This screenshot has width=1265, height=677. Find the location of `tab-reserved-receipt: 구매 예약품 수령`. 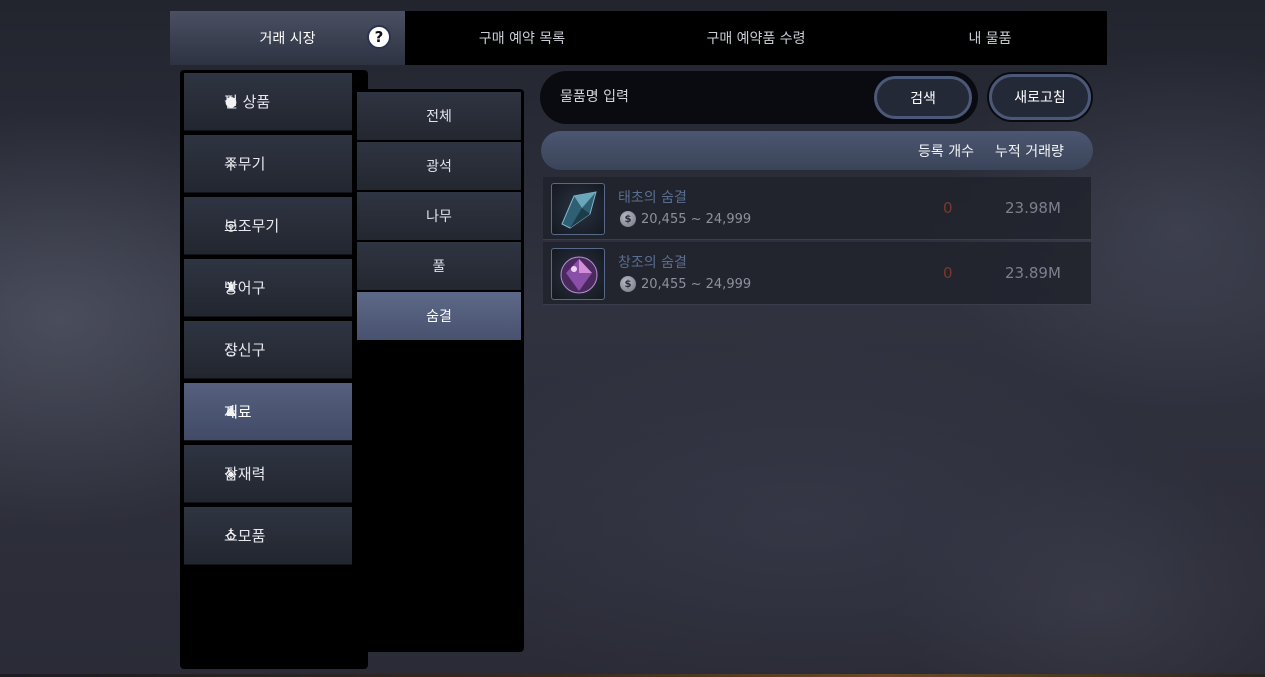

tab-reserved-receipt: 구매 예약품 수령 is located at coordinates (756, 38).